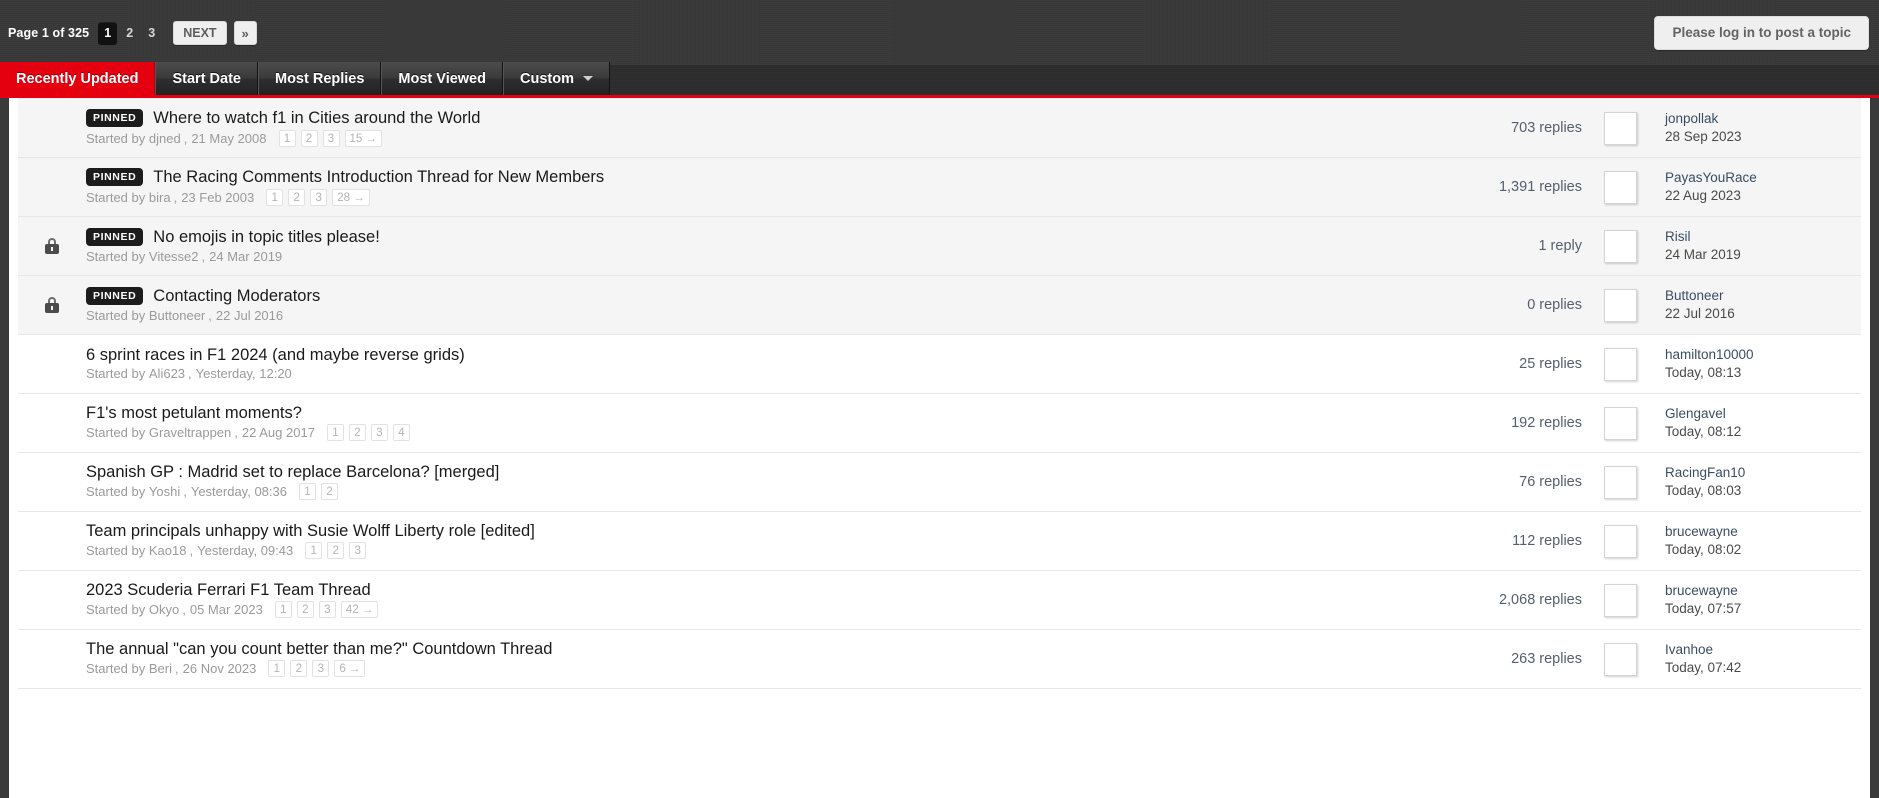 The height and width of the screenshot is (798, 1879). I want to click on topic-author-link: bira, so click(160, 197).